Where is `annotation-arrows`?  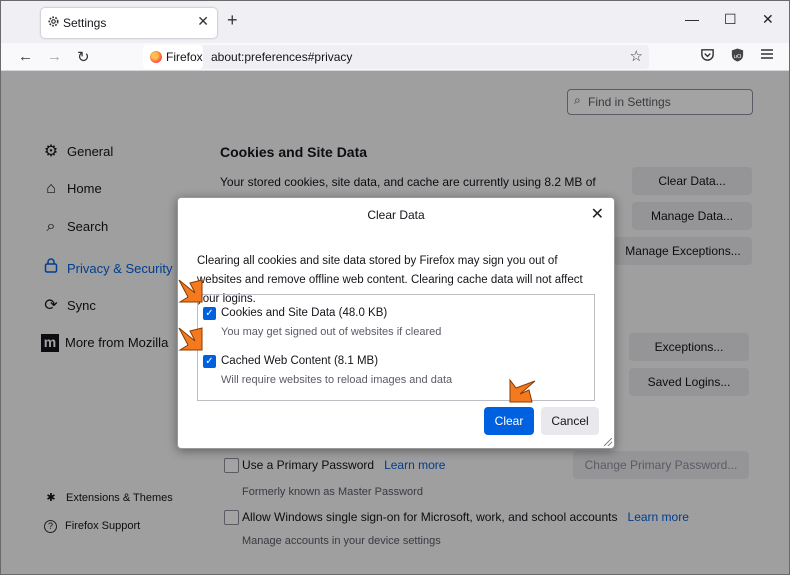
annotation-arrows is located at coordinates (357, 341).